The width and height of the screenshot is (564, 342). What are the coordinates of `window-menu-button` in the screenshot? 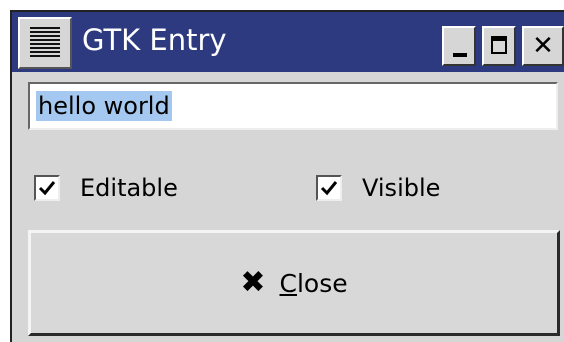 It's located at (45, 43).